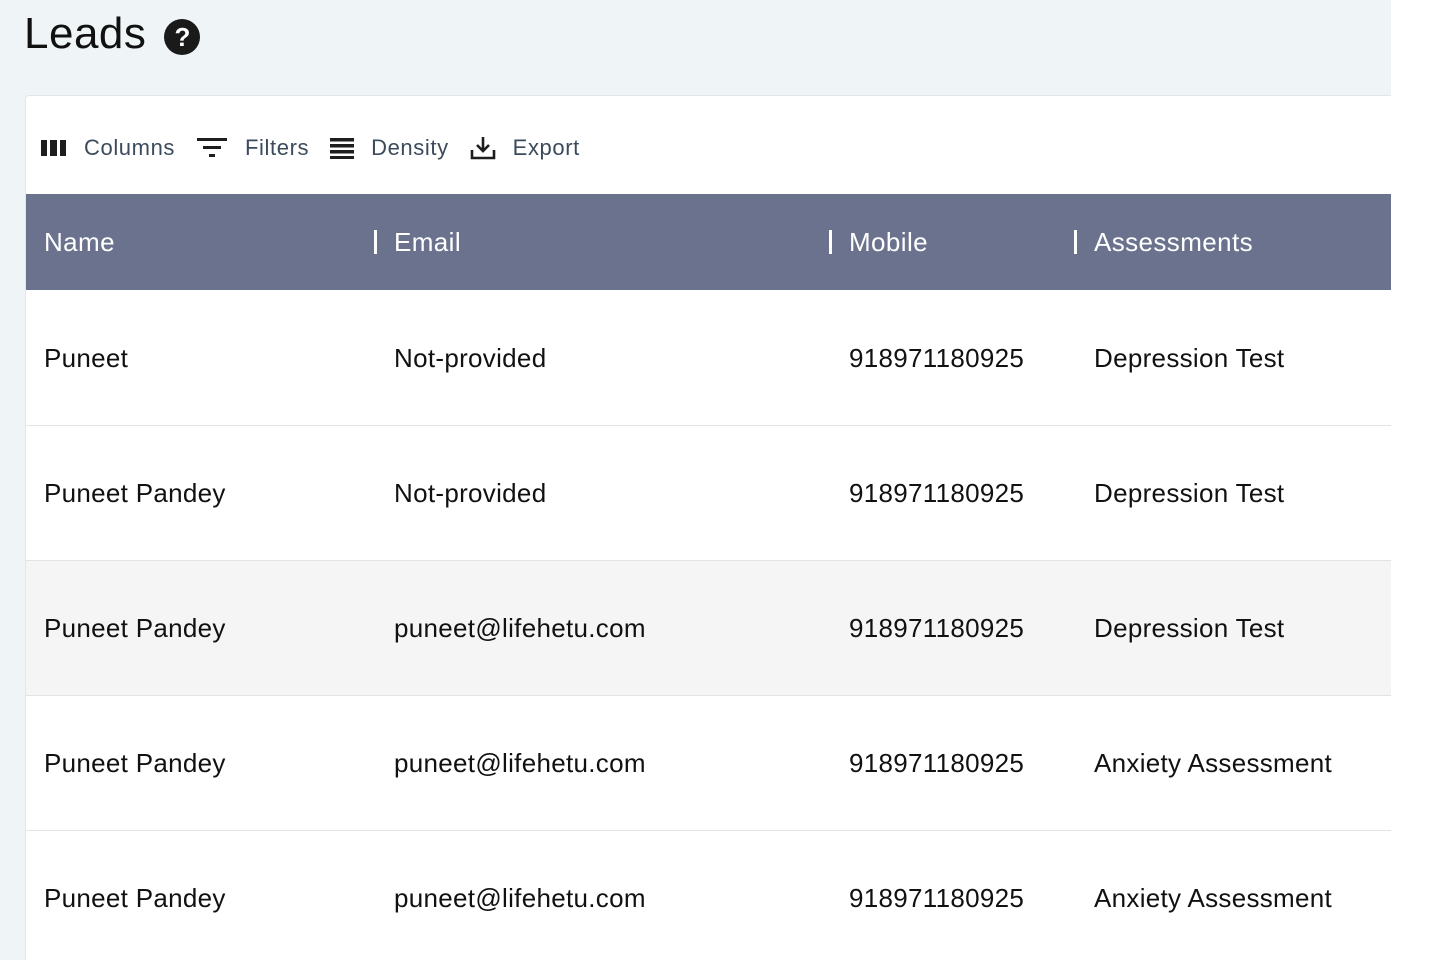  What do you see at coordinates (86, 357) in the screenshot?
I see `cell-name: Puneet` at bounding box center [86, 357].